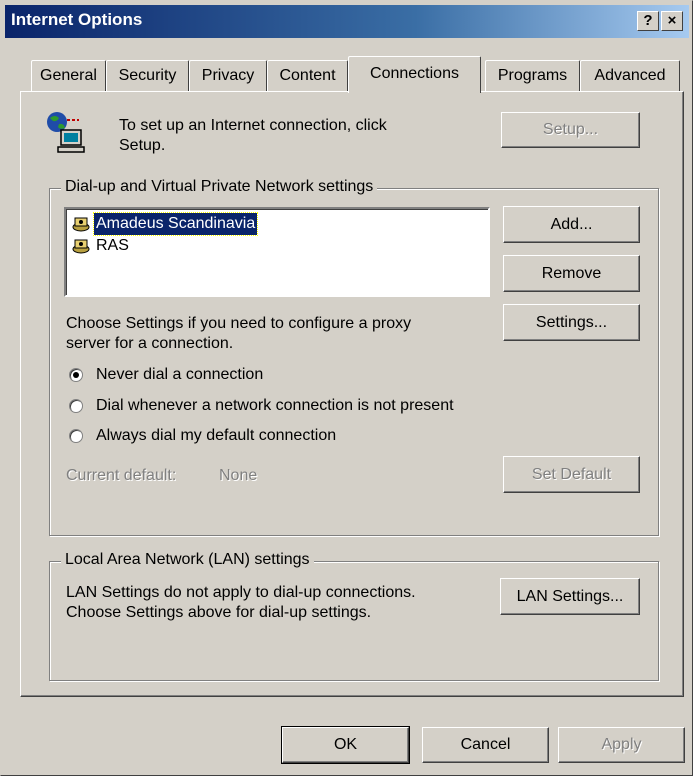 The image size is (693, 776). I want to click on setup-text-line1: To set up an Internet connection, click, so click(253, 125).